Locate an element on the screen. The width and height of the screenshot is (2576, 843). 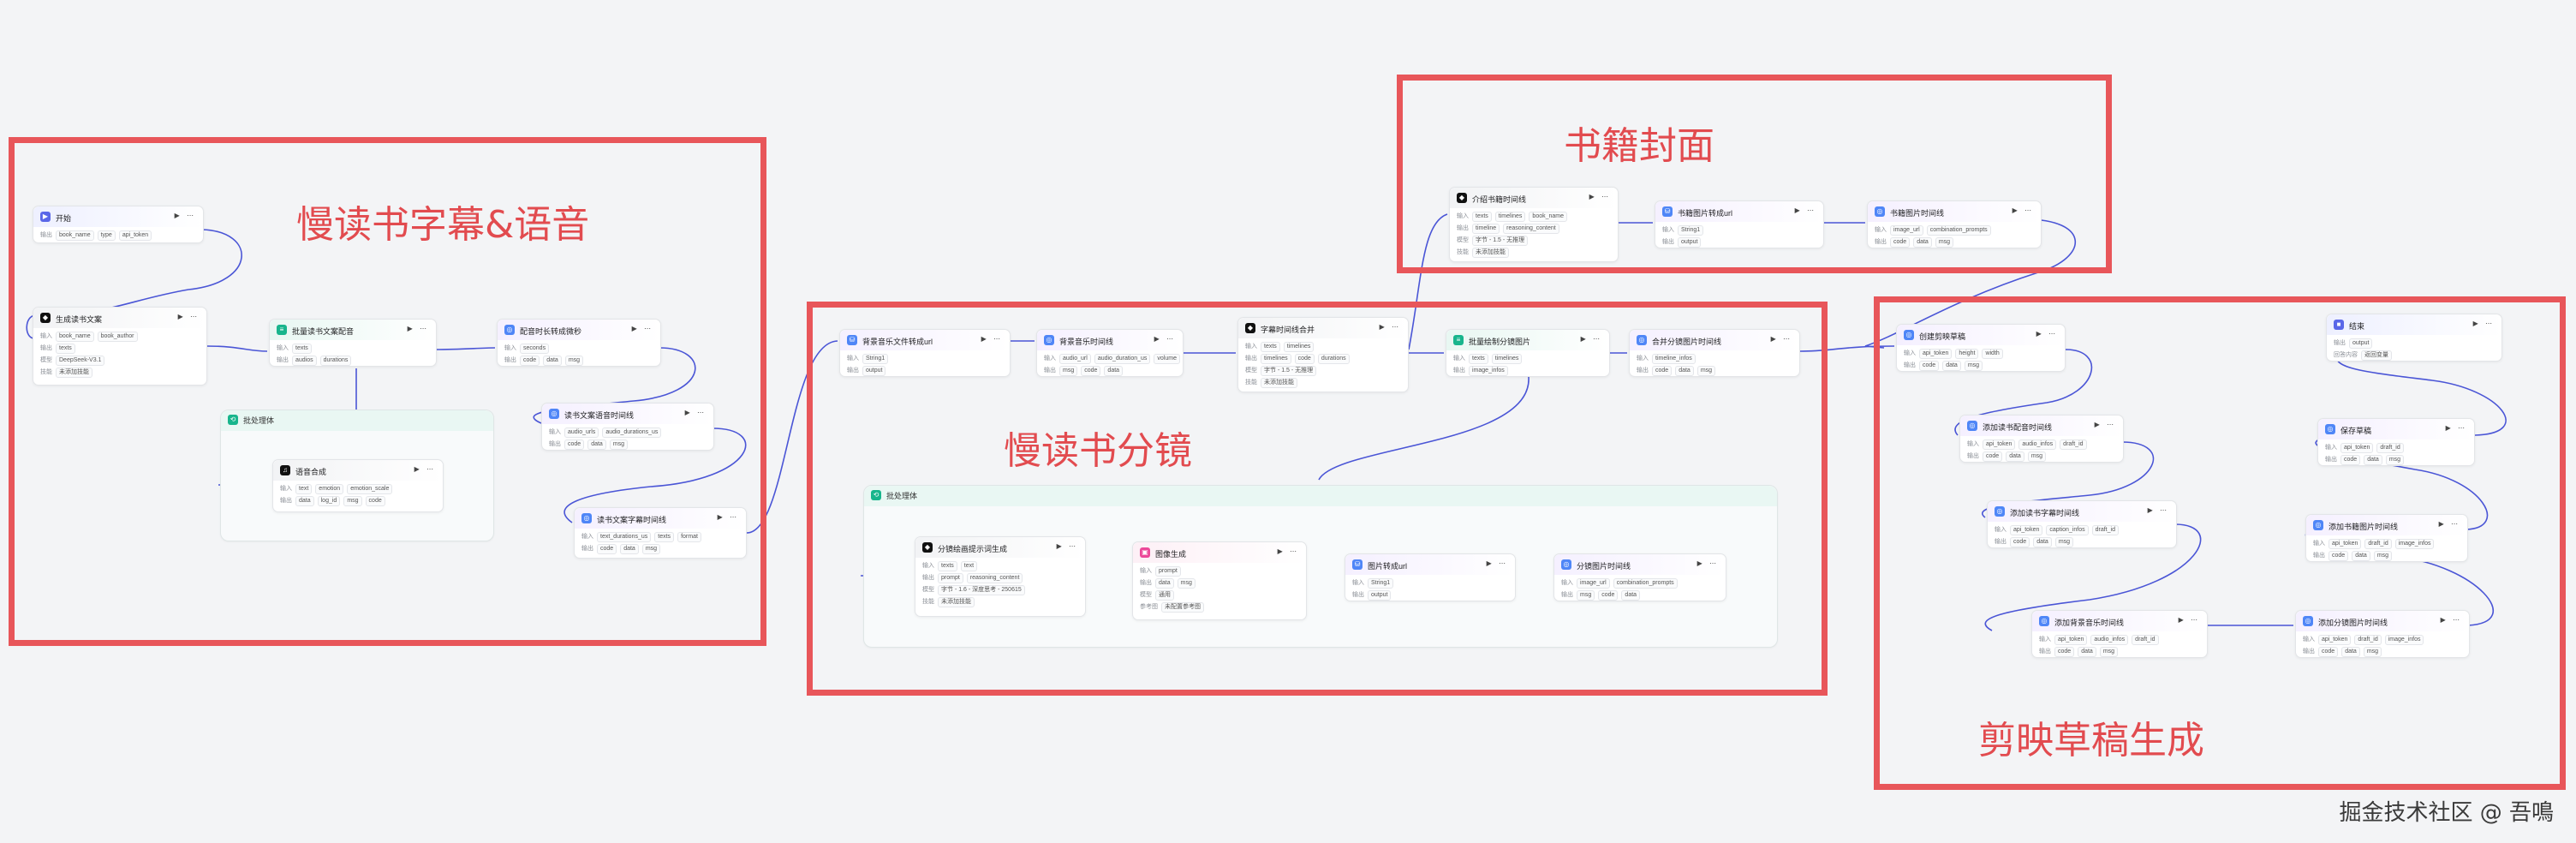
node-start: ▶ 开始 ▶ ⋯ 输出 book_name type api_token is located at coordinates (118, 225).